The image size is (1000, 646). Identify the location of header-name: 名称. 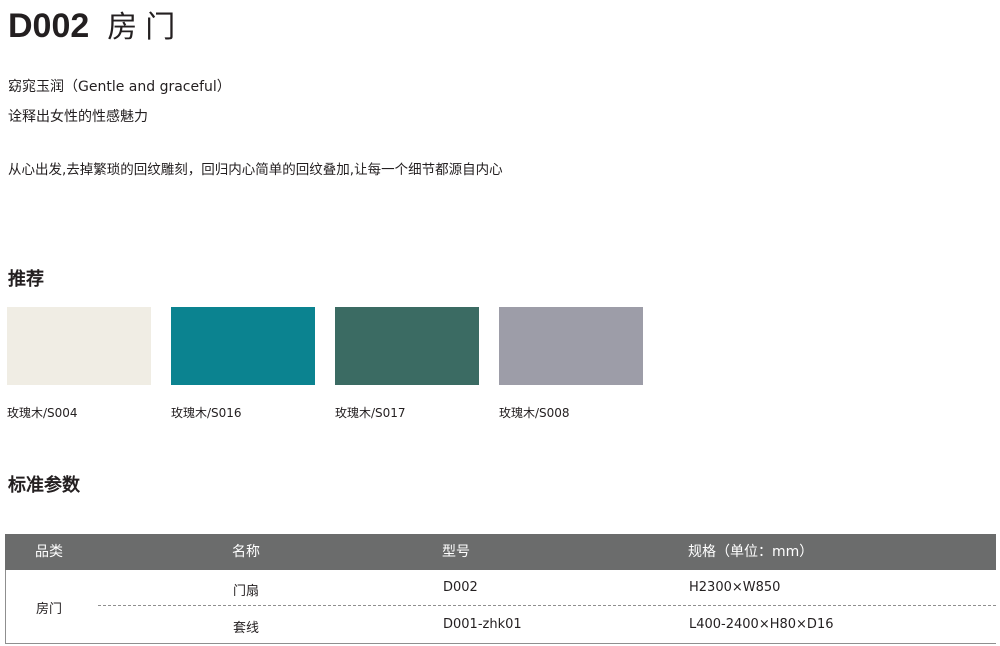
(246, 552).